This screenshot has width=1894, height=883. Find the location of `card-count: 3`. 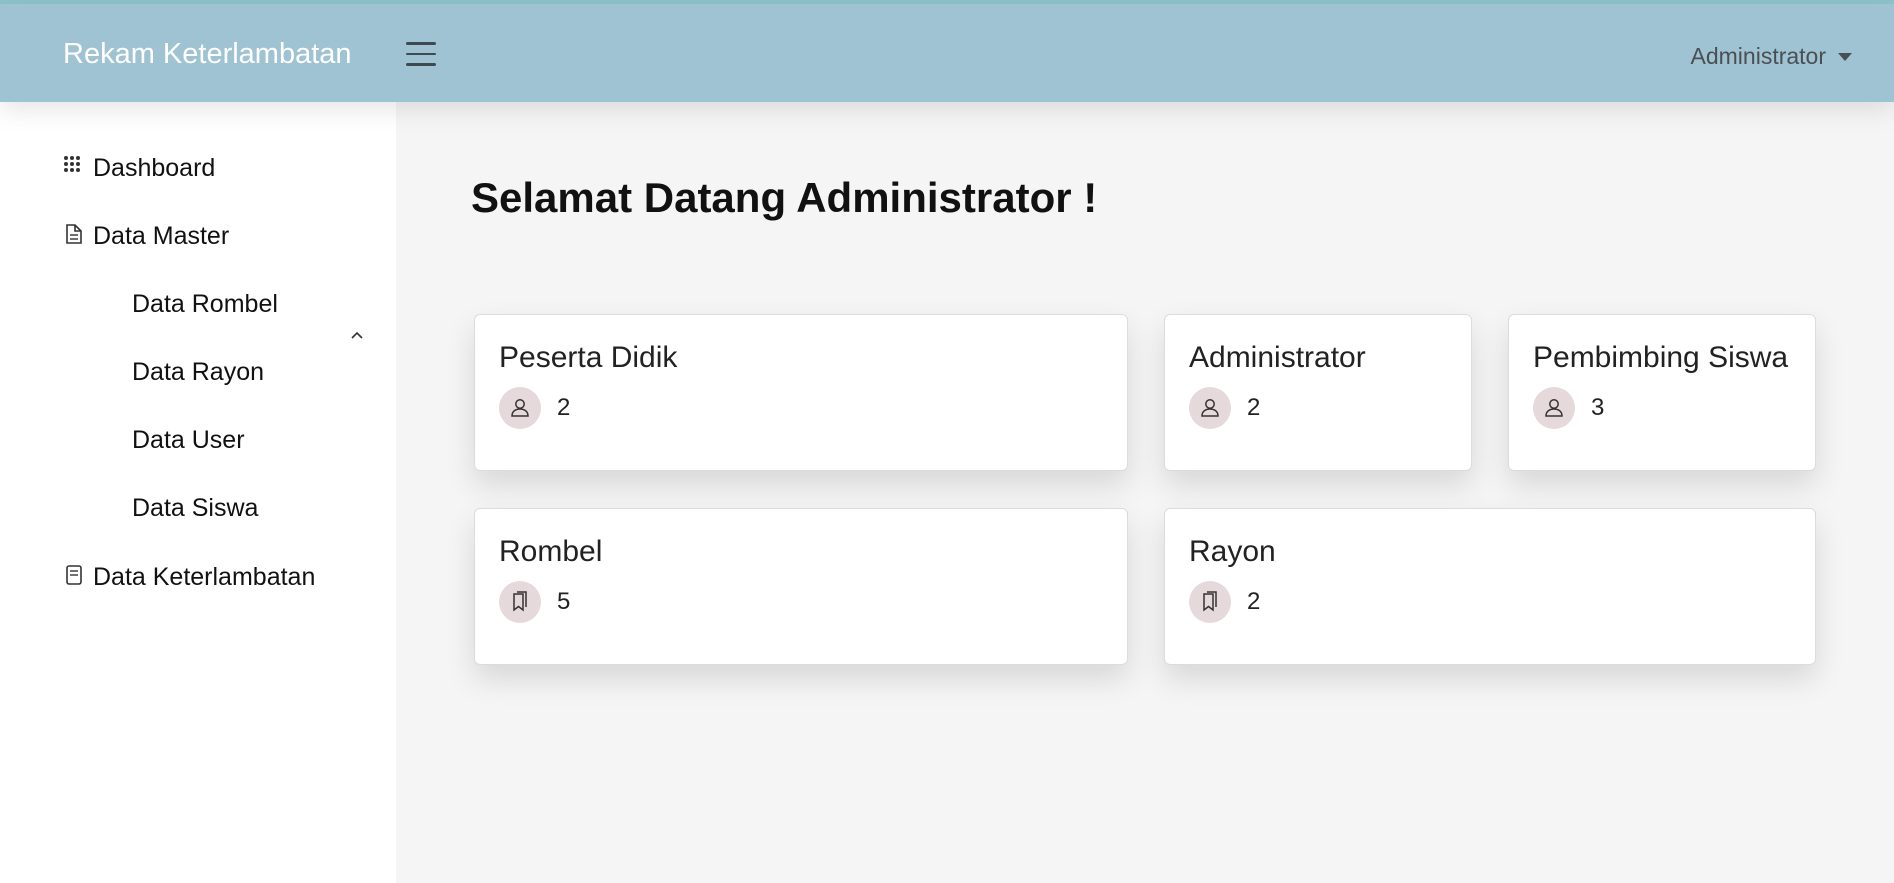

card-count: 3 is located at coordinates (1598, 407).